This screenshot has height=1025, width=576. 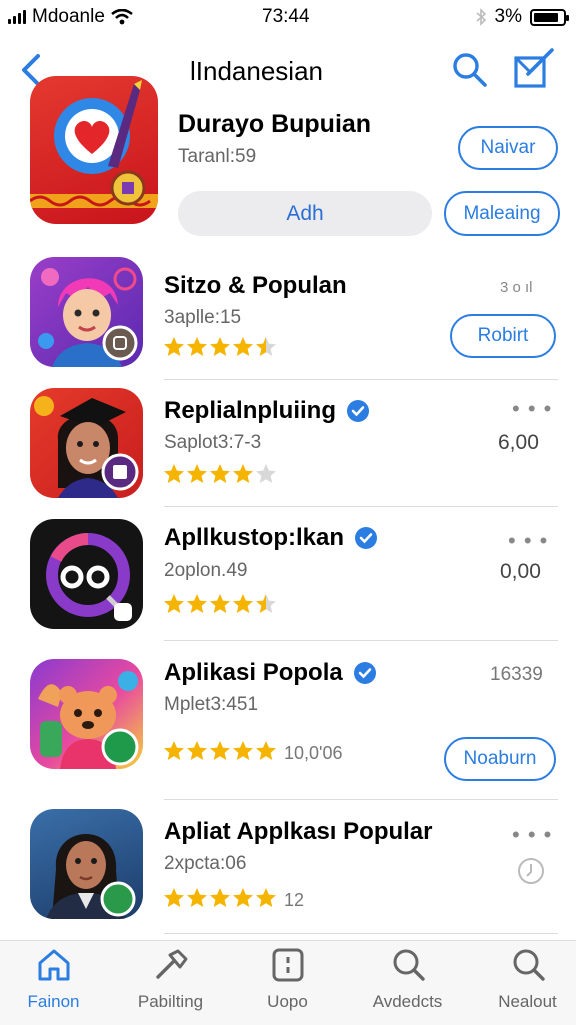 I want to click on battery-icon, so click(x=549, y=17).